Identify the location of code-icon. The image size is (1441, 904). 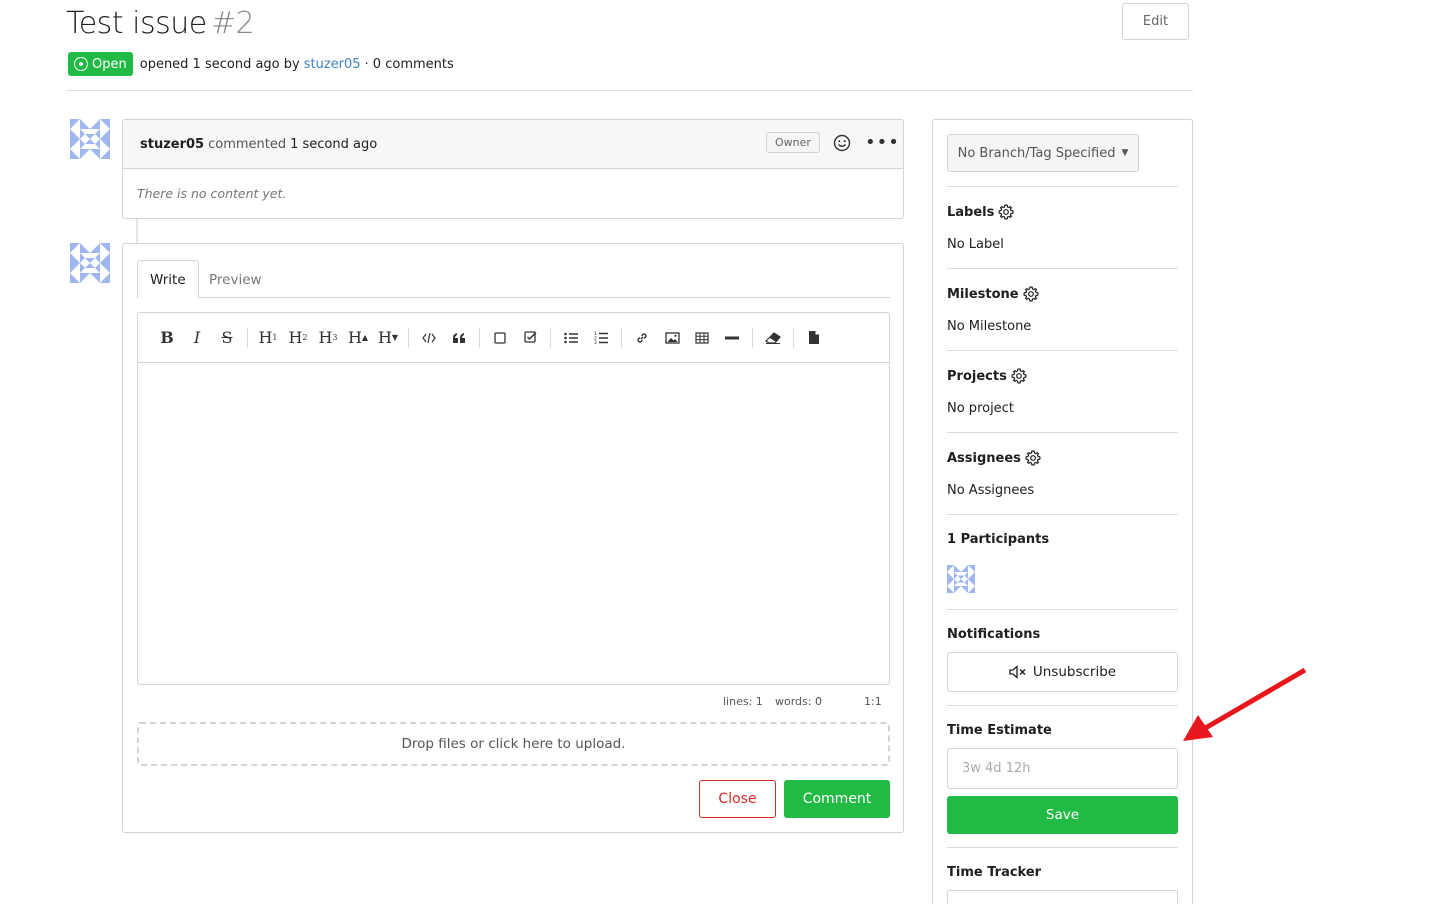
(429, 338).